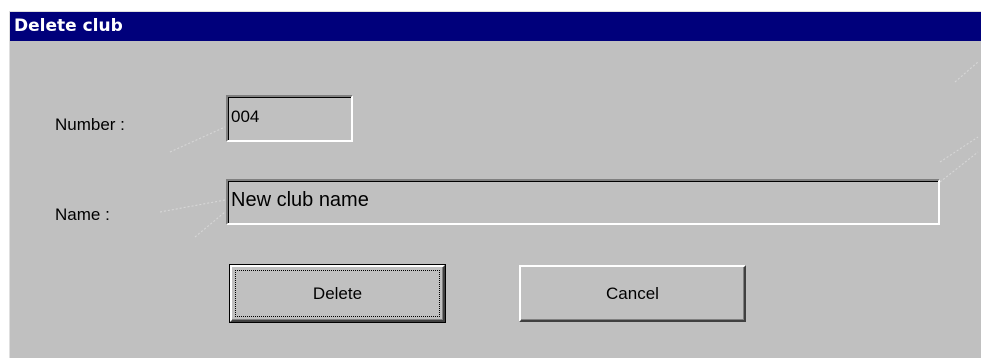  I want to click on number-field: 004, so click(289, 118).